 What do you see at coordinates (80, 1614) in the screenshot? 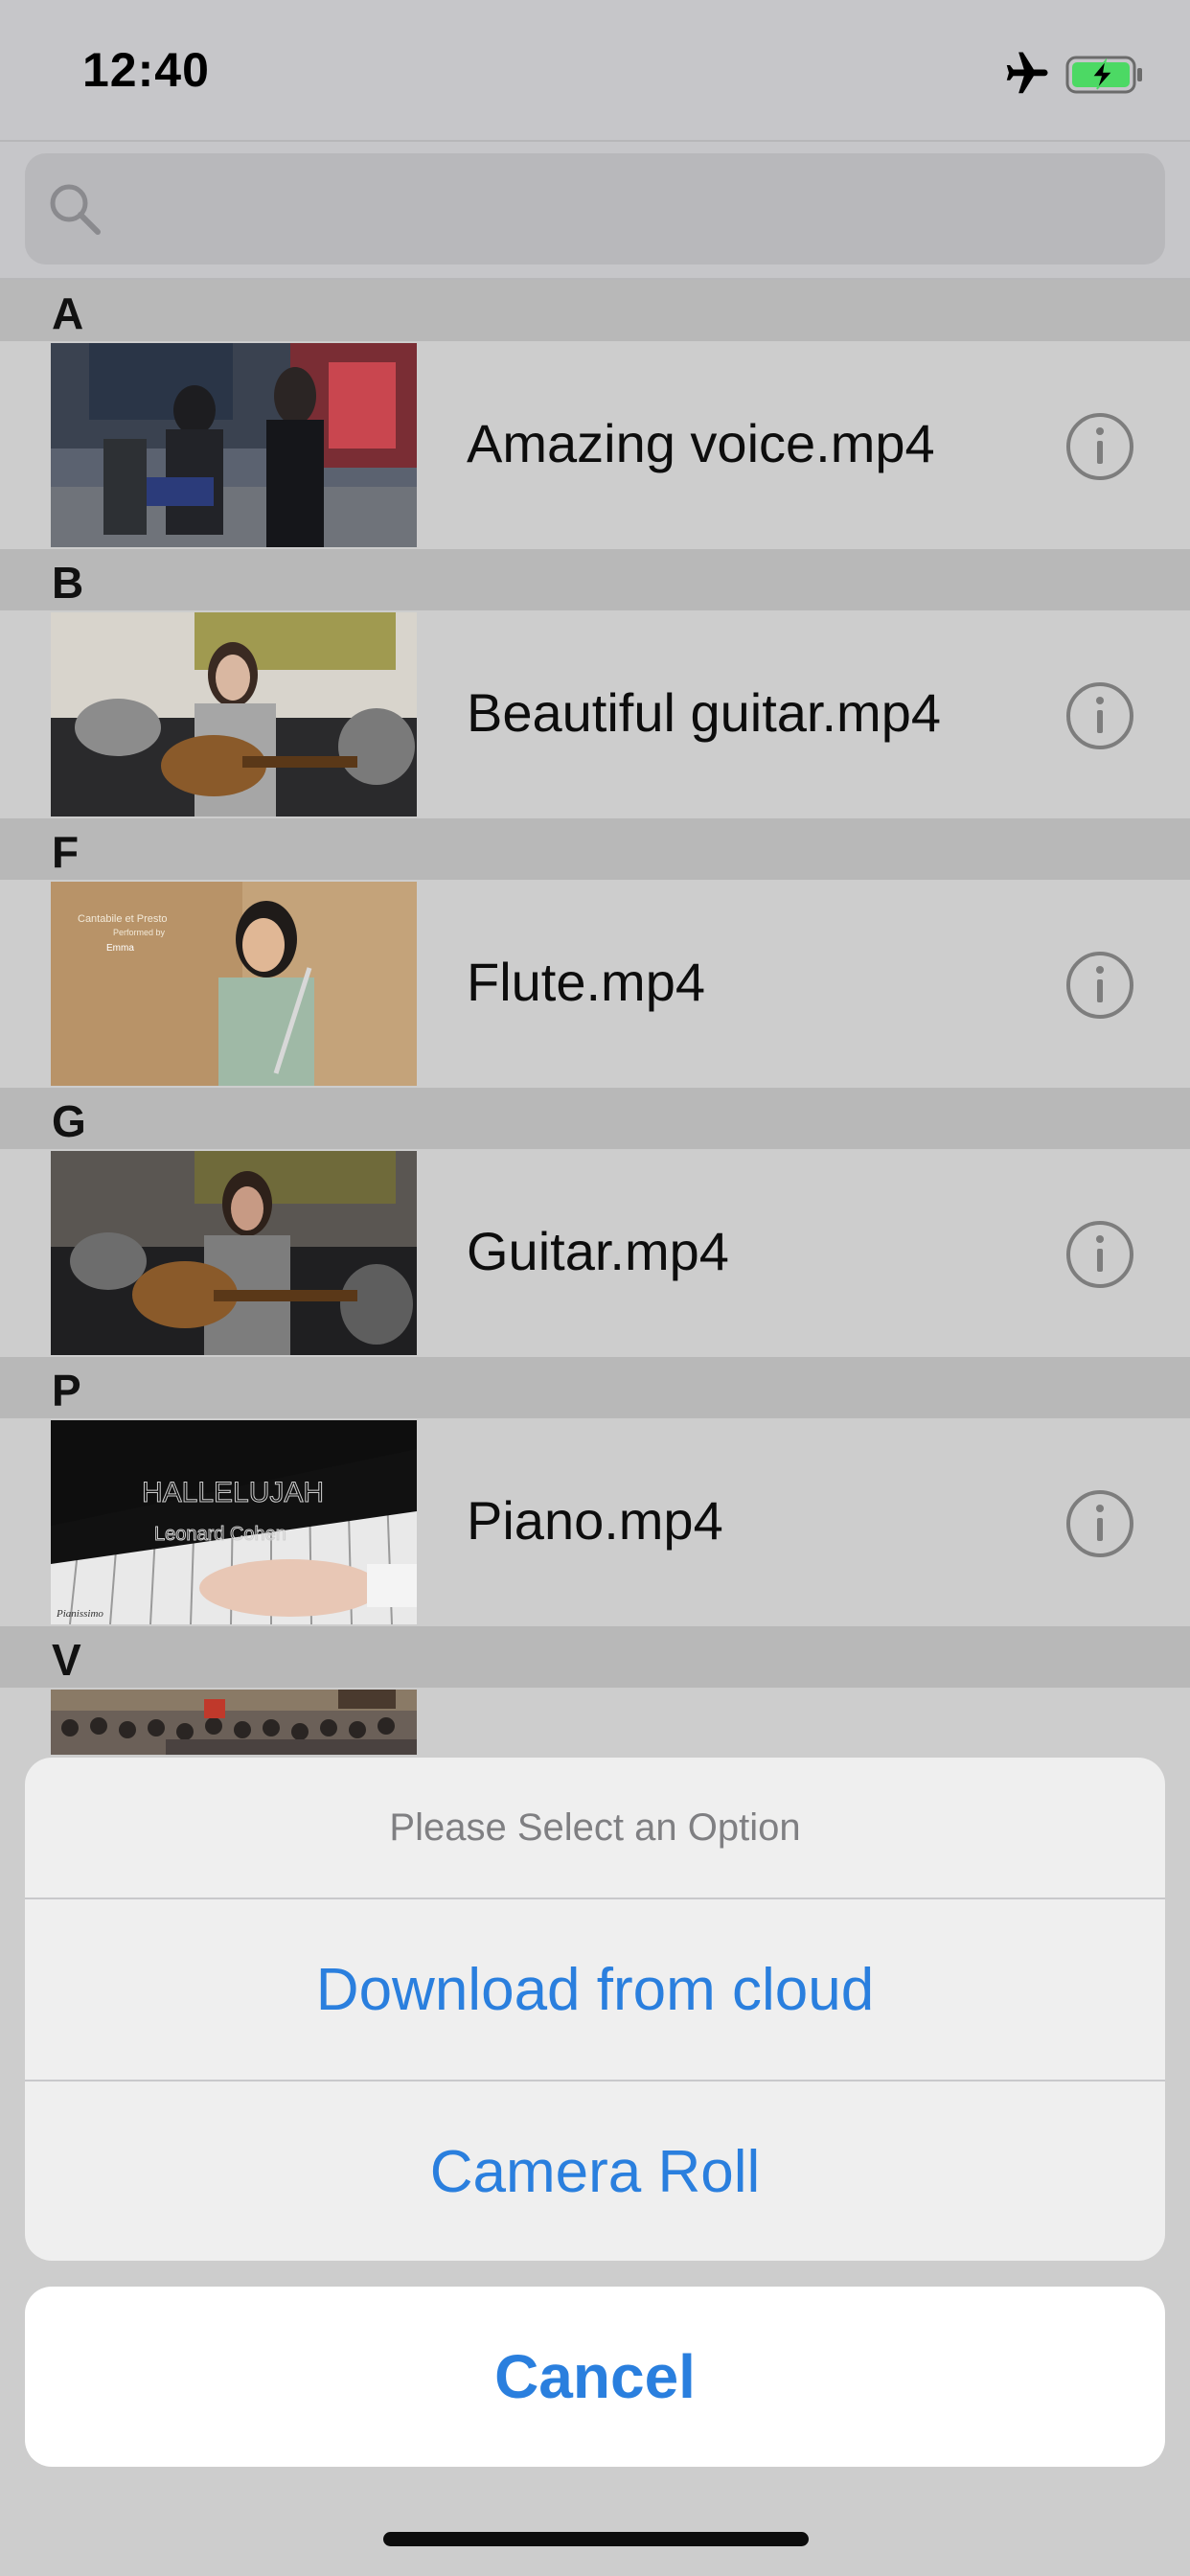
I see `thumbnail-overlay-text: Pianissimo` at bounding box center [80, 1614].